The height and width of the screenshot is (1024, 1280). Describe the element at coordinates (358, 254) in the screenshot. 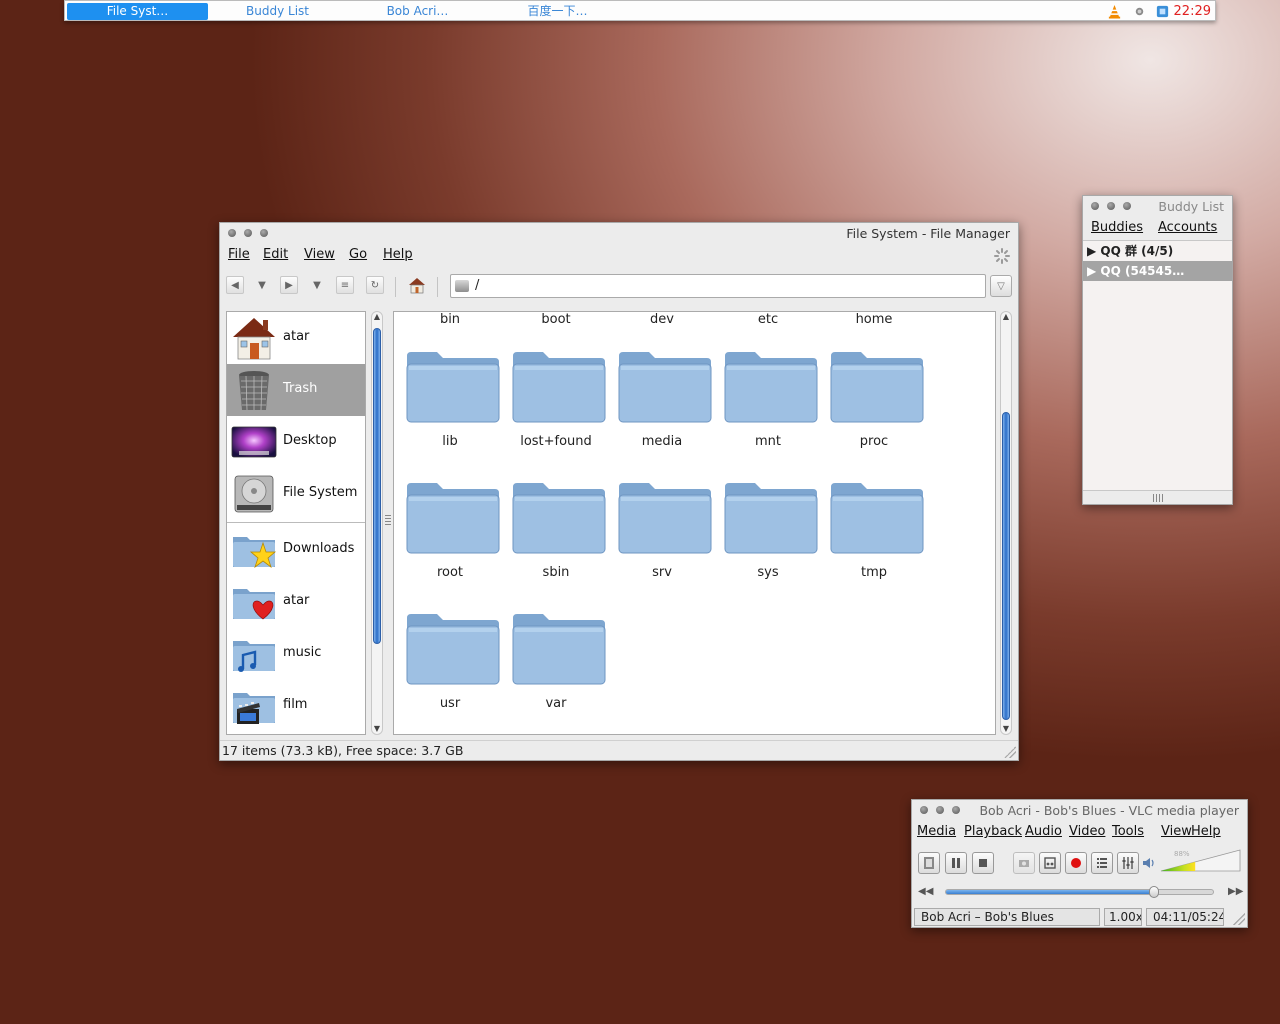

I see `menu-go: Go` at that location.